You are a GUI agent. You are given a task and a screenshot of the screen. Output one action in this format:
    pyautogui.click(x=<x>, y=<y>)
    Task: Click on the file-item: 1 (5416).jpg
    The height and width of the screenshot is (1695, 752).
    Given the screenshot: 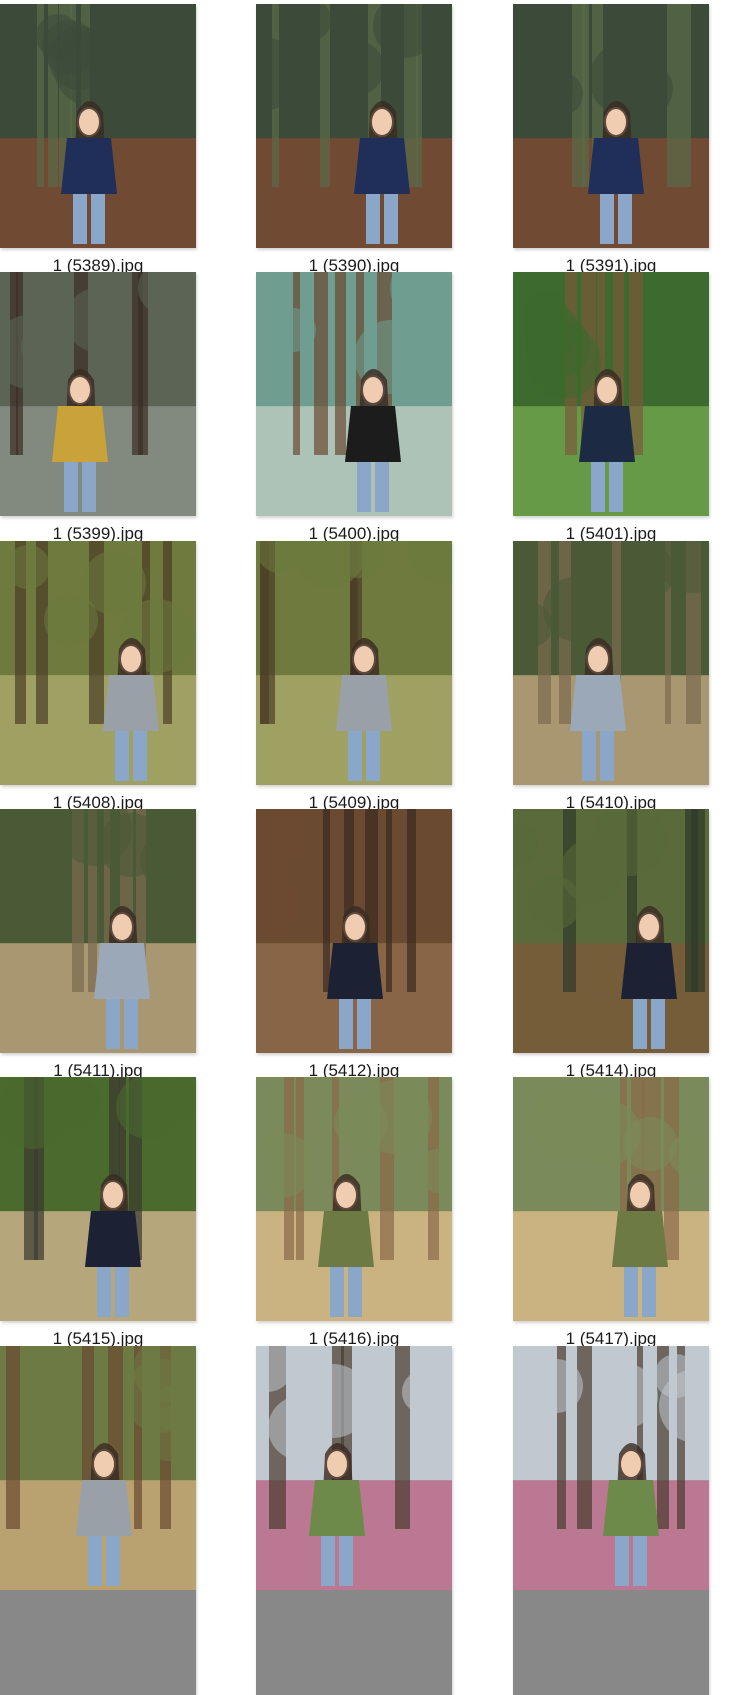 What is the action you would take?
    pyautogui.click(x=356, y=1210)
    